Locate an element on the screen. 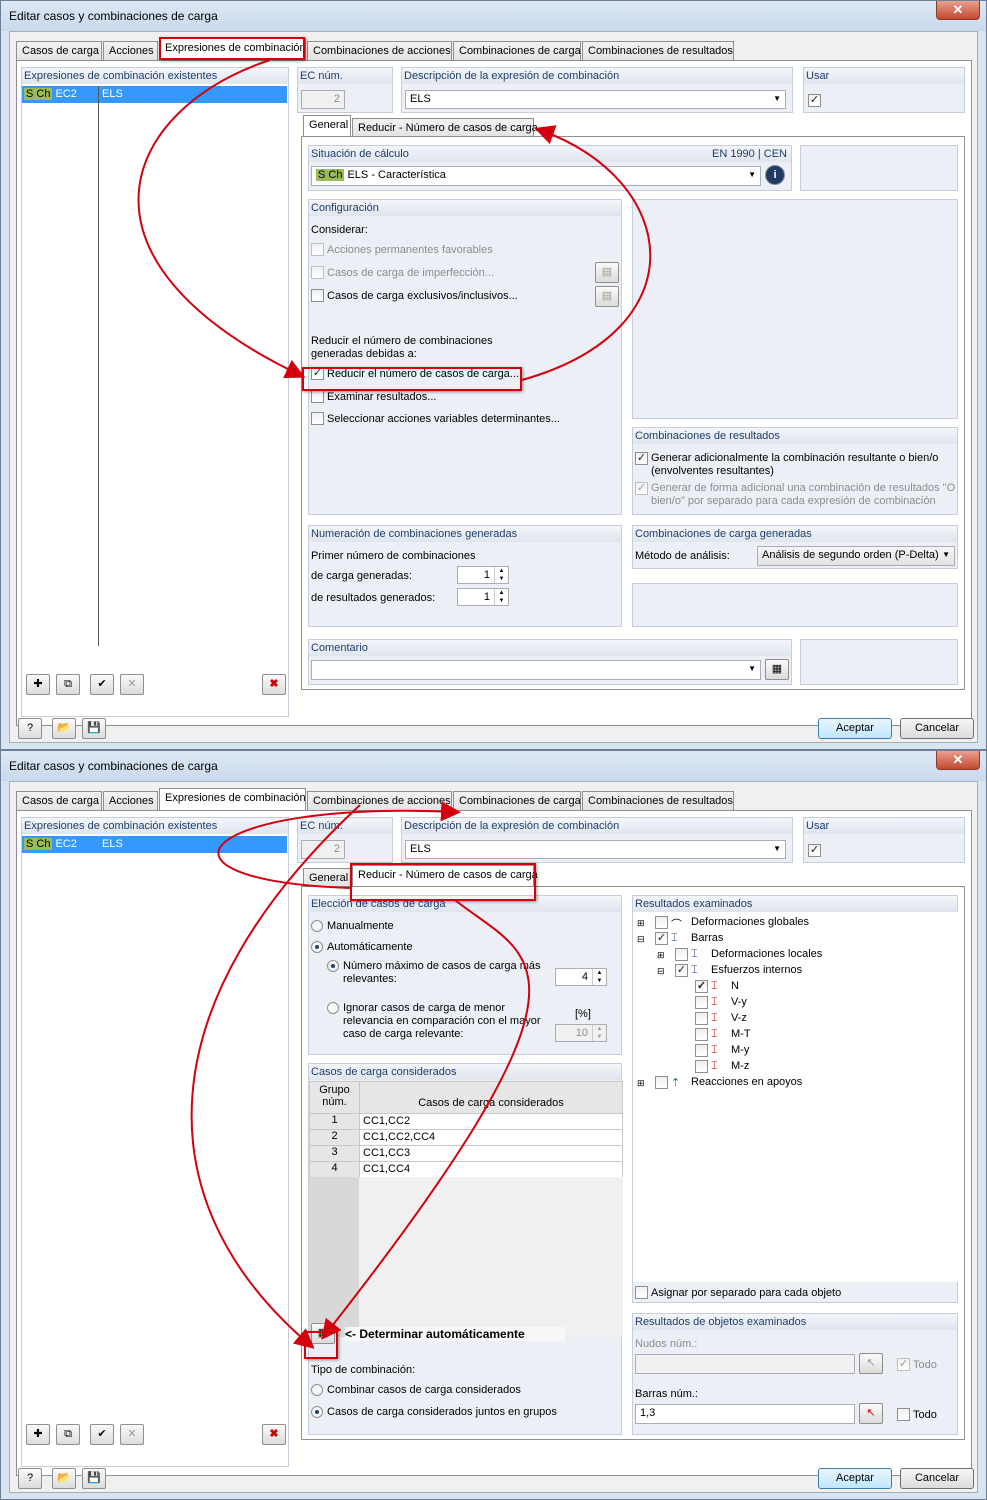 The width and height of the screenshot is (987, 1500). metodo-dropdown: Análisis de segundo orden (P-Delta) ▼ is located at coordinates (856, 556).